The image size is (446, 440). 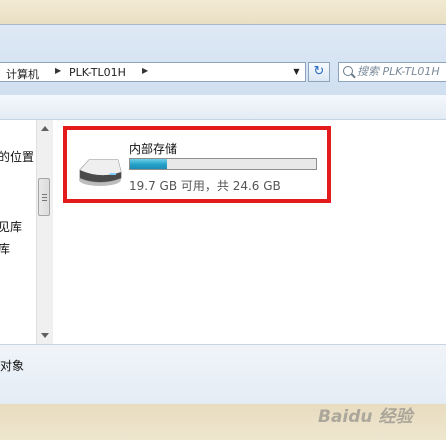 I want to click on scroll-thumb, so click(x=44, y=197).